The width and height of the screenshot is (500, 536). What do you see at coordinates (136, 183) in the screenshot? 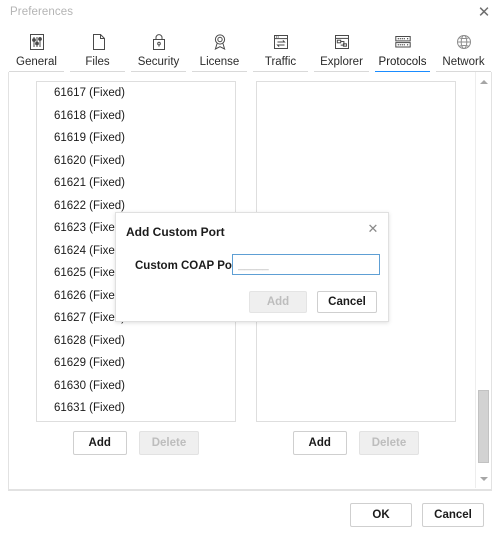
I see `list-item: 61621 (Fixed)` at bounding box center [136, 183].